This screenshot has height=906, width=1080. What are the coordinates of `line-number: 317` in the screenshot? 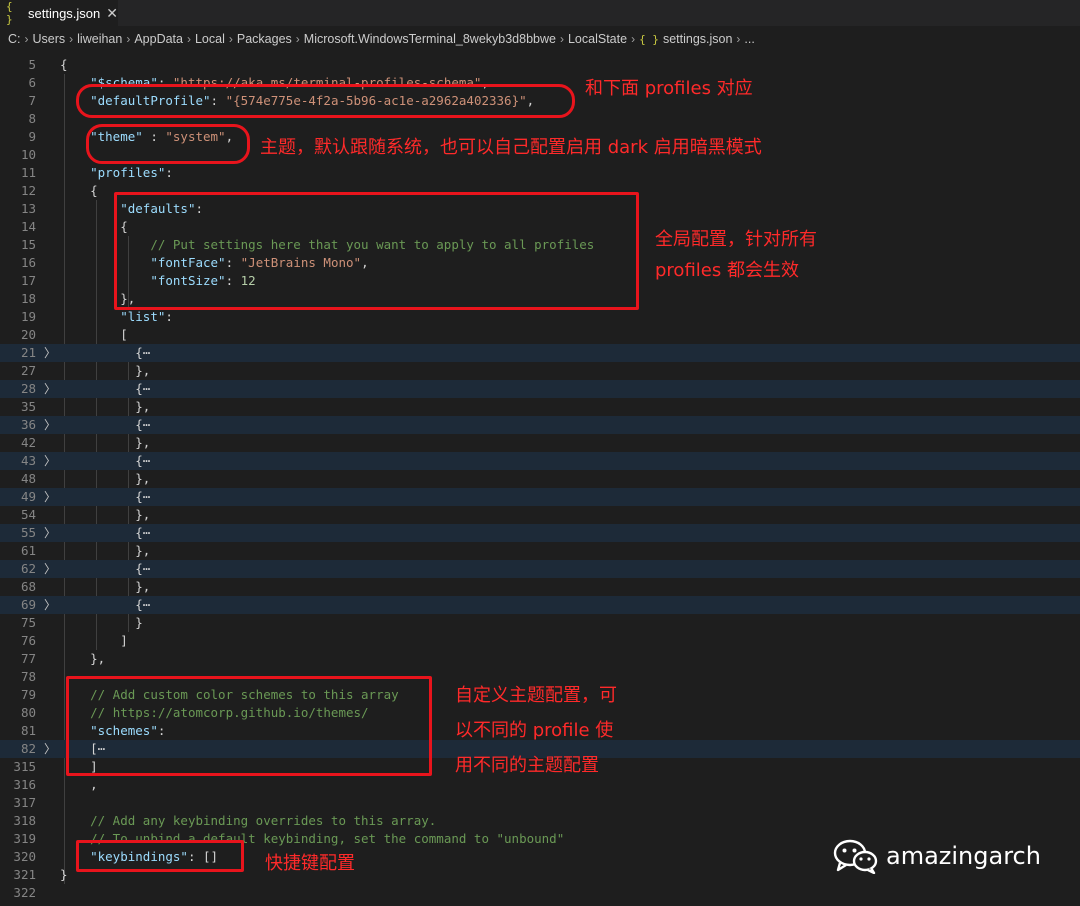 It's located at (24, 802).